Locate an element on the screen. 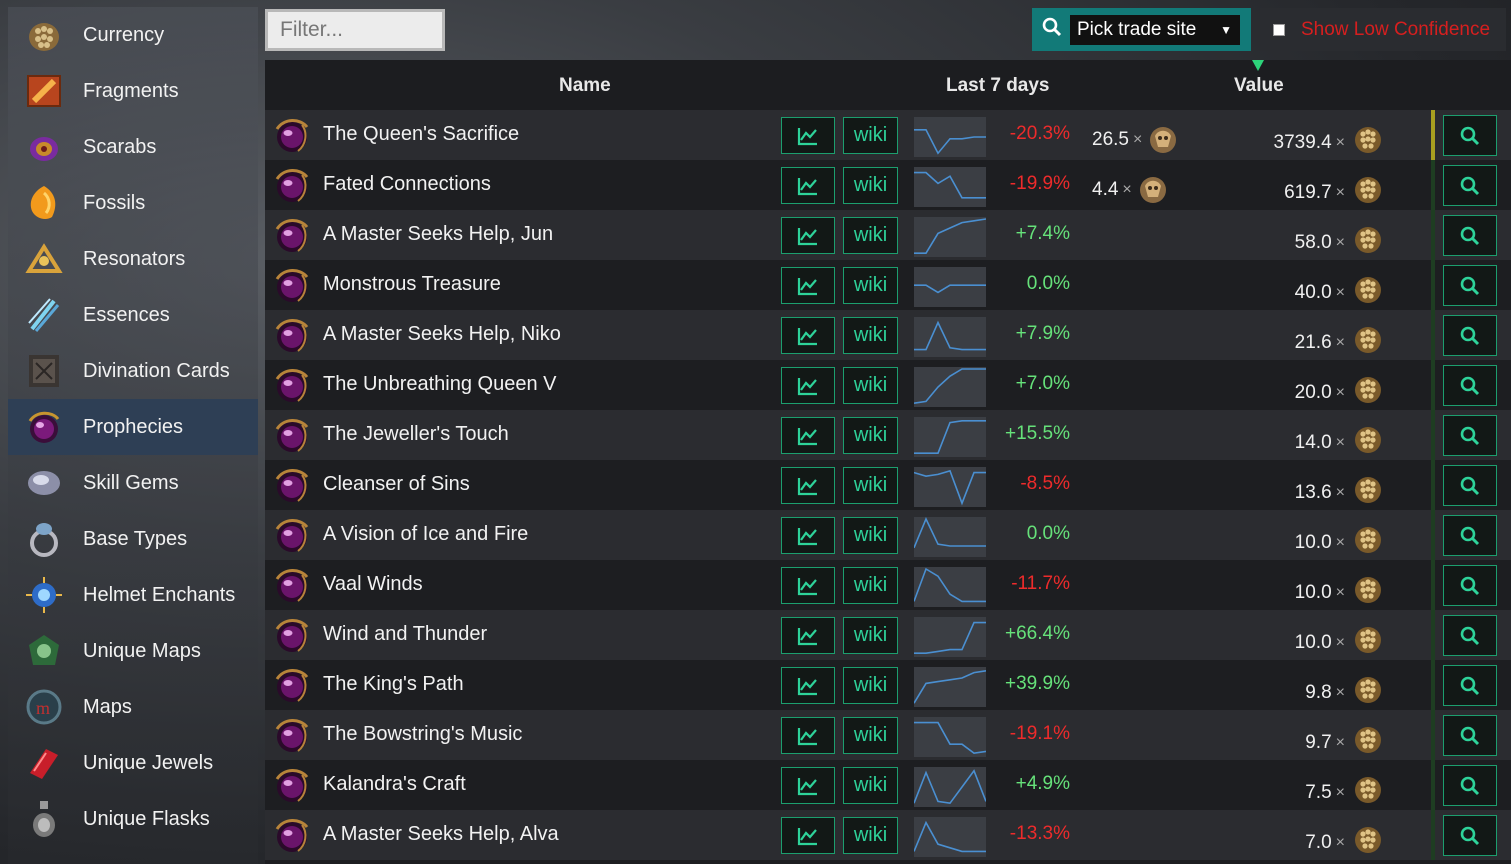 The width and height of the screenshot is (1511, 864). chaos-value: 7.5 × is located at coordinates (1305, 793).